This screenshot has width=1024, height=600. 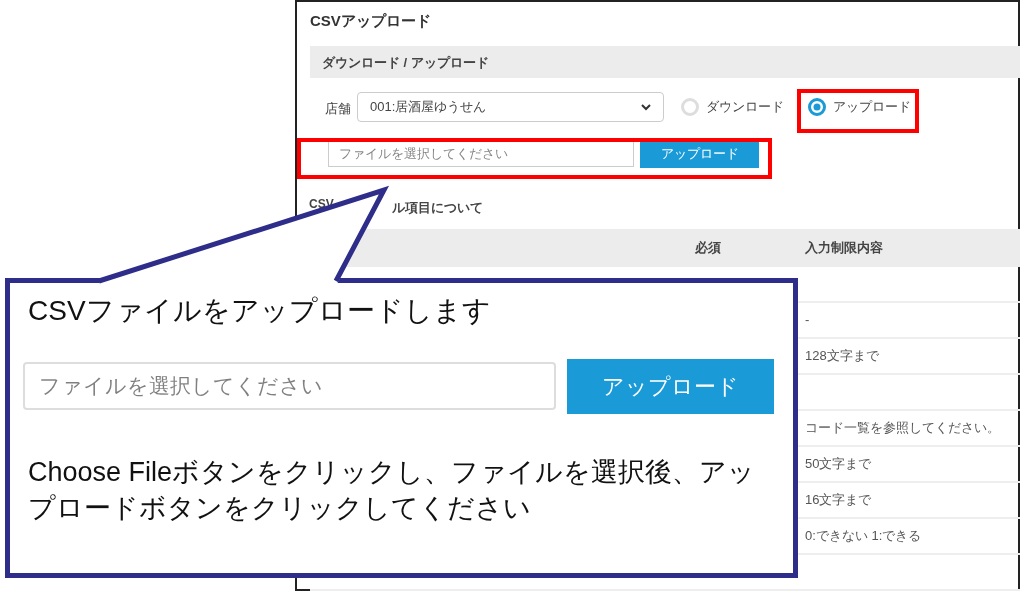 What do you see at coordinates (842, 356) in the screenshot?
I see `table-cell-text: 128文字まで` at bounding box center [842, 356].